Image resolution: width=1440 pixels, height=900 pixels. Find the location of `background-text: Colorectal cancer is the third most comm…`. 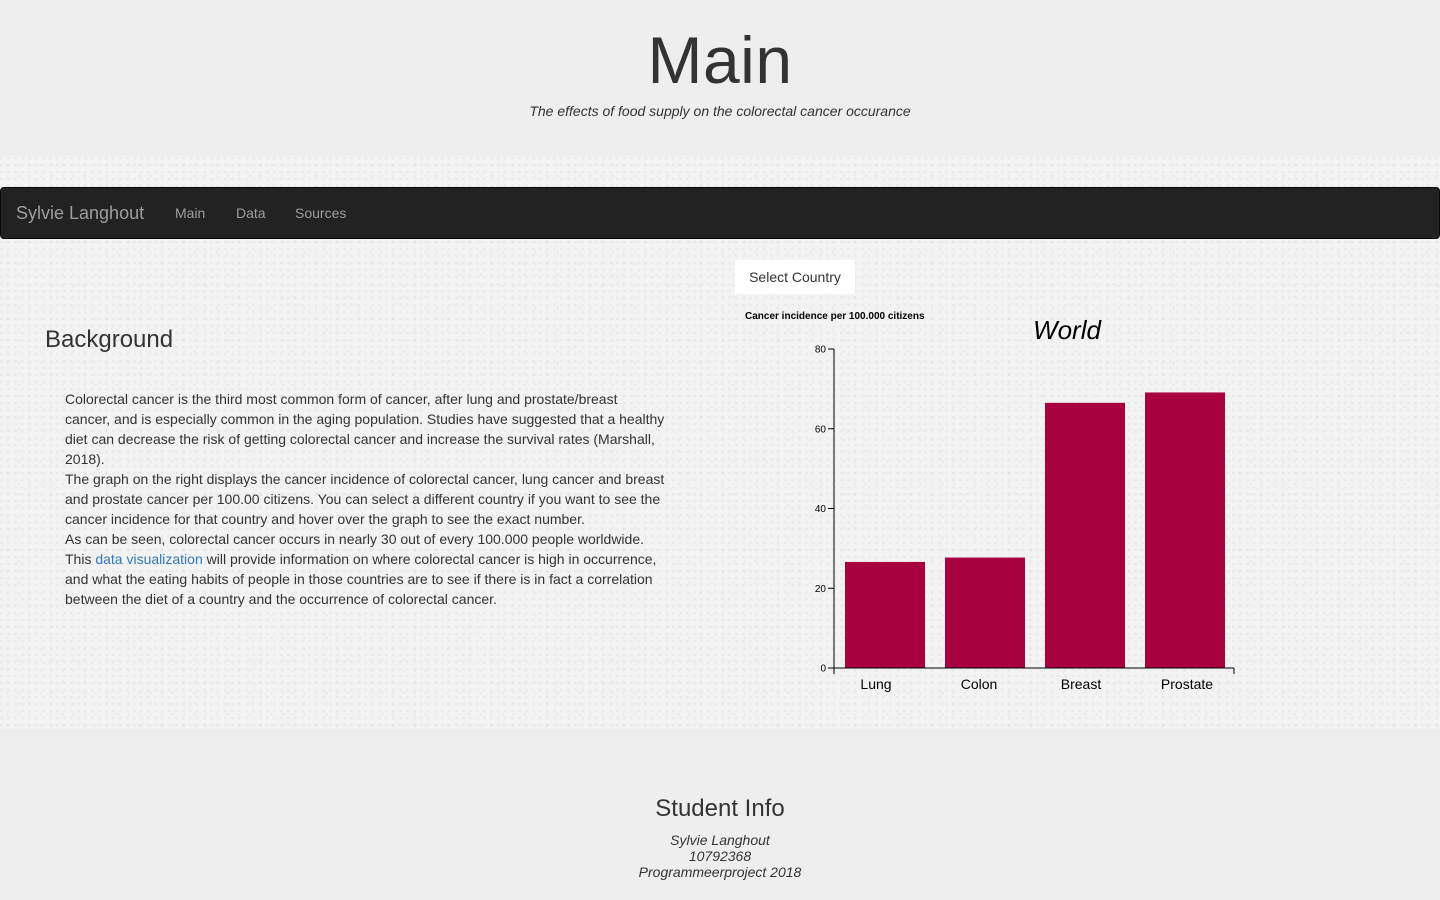

background-text: Colorectal cancer is the third most comm… is located at coordinates (365, 499).